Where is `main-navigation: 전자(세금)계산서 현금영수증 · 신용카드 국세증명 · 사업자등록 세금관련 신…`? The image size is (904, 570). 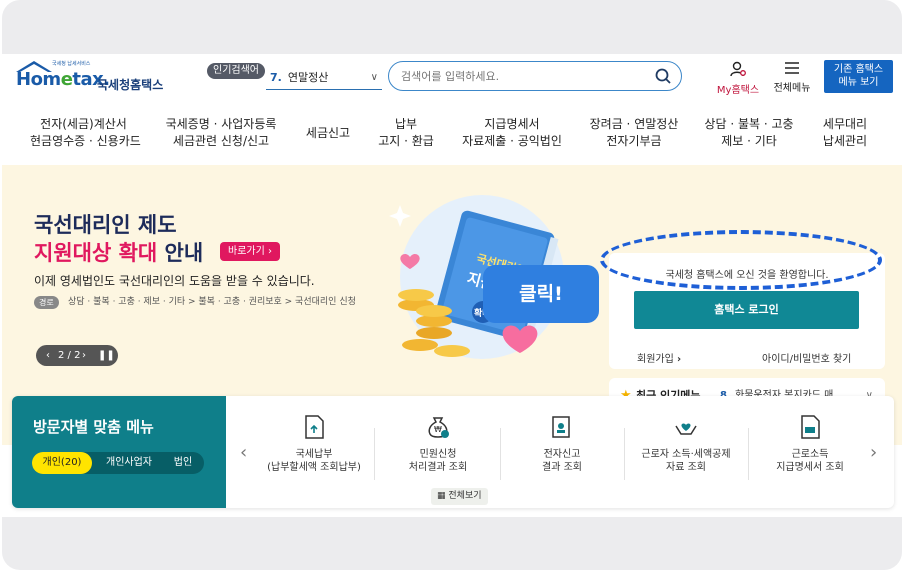 main-navigation: 전자(세금)계산서 현금영수증 · 신용카드 국세증명 · 사업자등록 세금관련 신… is located at coordinates (452, 136).